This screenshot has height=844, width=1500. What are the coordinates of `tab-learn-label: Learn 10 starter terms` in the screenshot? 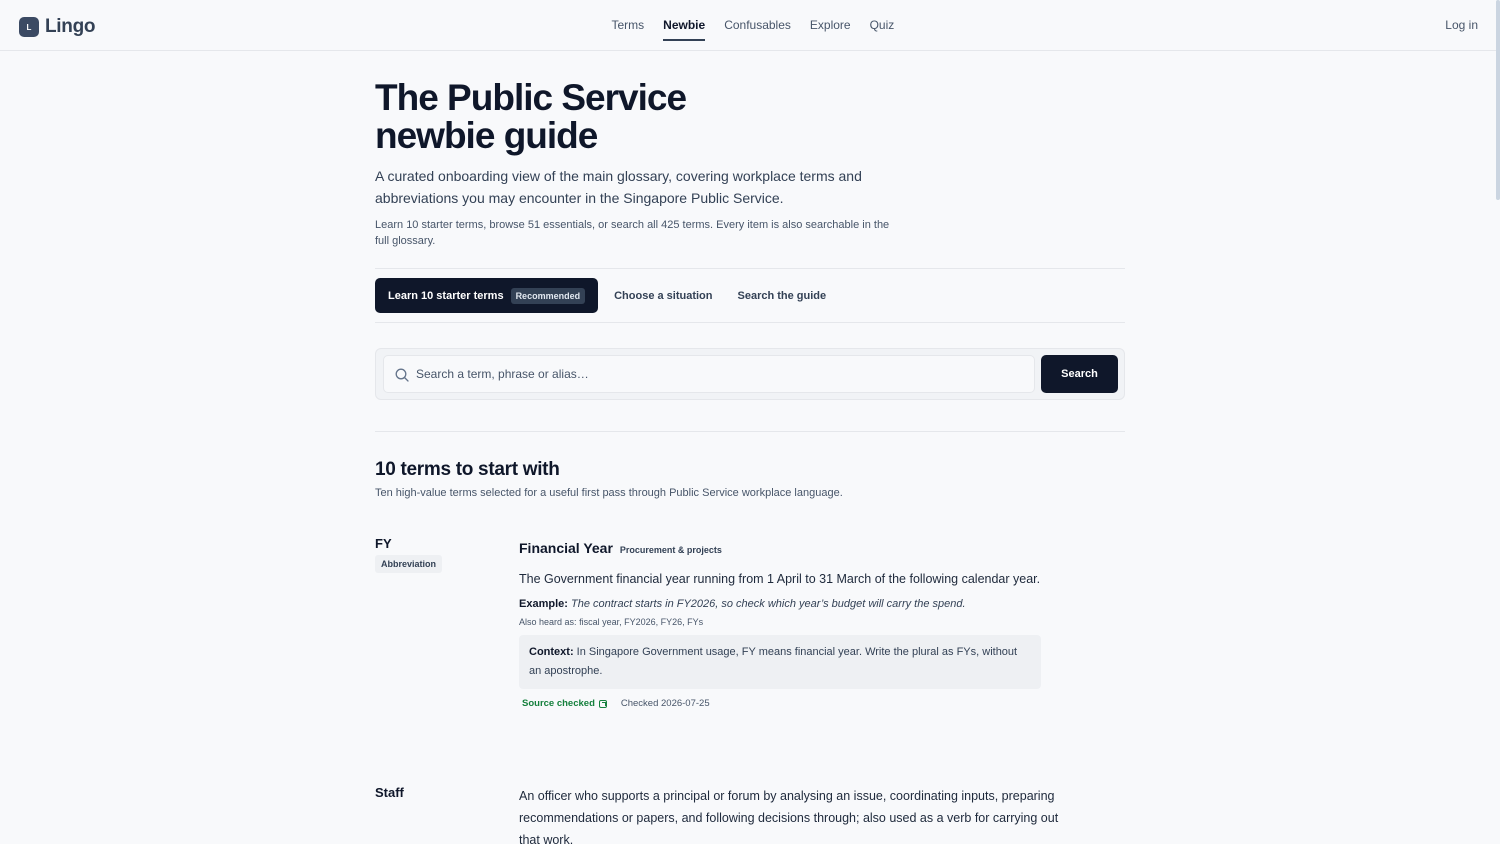 It's located at (446, 295).